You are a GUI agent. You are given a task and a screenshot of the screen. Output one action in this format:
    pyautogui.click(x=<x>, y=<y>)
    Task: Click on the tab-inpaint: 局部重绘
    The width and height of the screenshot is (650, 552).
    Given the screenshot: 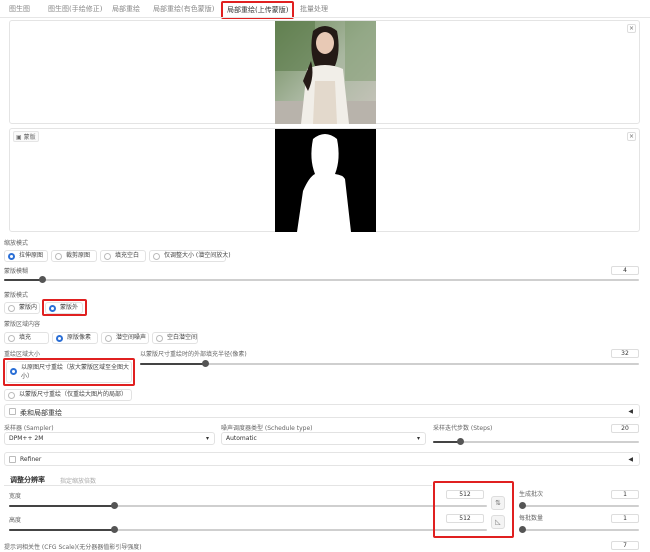 What is the action you would take?
    pyautogui.click(x=126, y=9)
    